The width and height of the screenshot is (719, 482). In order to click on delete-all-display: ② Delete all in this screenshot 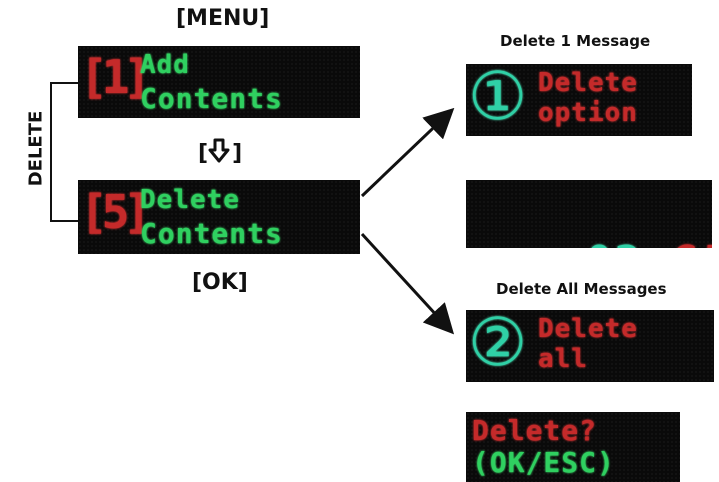, I will do `click(590, 346)`.